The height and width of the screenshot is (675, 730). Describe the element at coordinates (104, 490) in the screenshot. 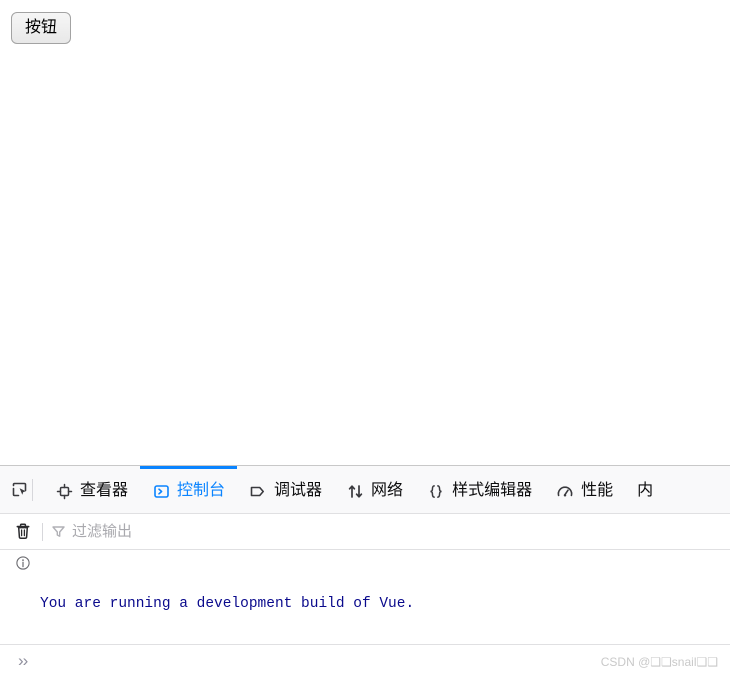

I see `tab-inspector-label: 查看器` at that location.